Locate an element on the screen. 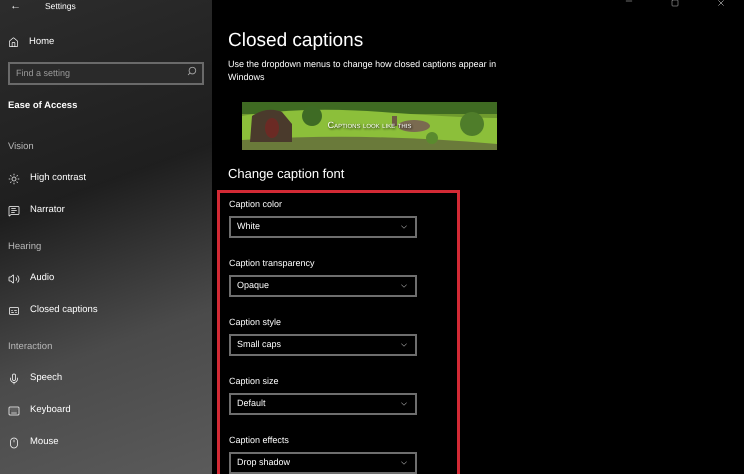 The image size is (744, 474). group-heading: Interaction is located at coordinates (30, 347).